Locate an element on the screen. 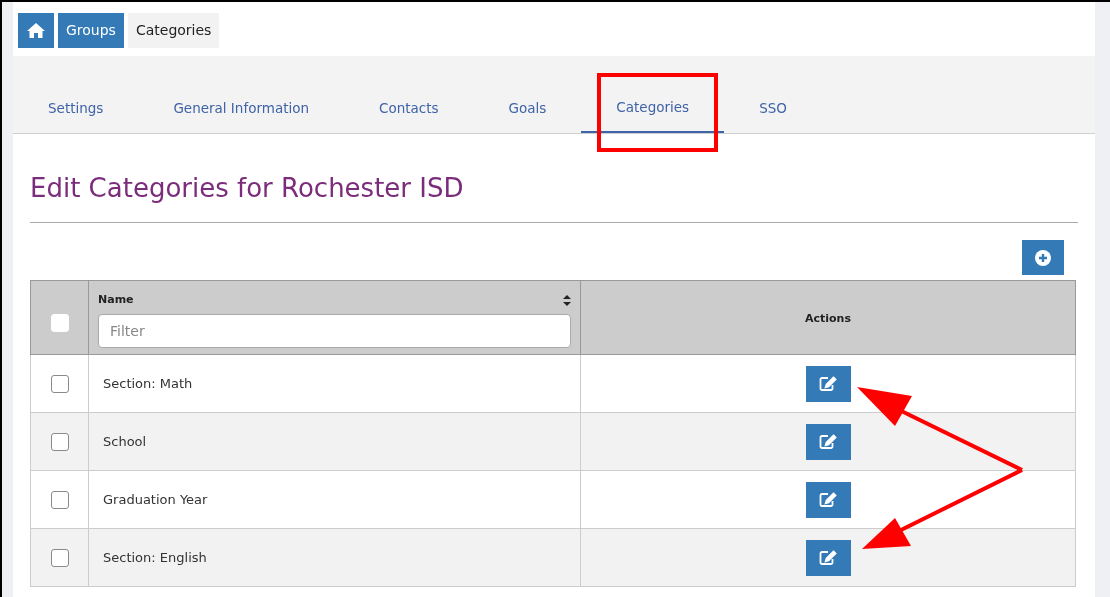 This screenshot has height=597, width=1110. tab: General Information is located at coordinates (241, 109).